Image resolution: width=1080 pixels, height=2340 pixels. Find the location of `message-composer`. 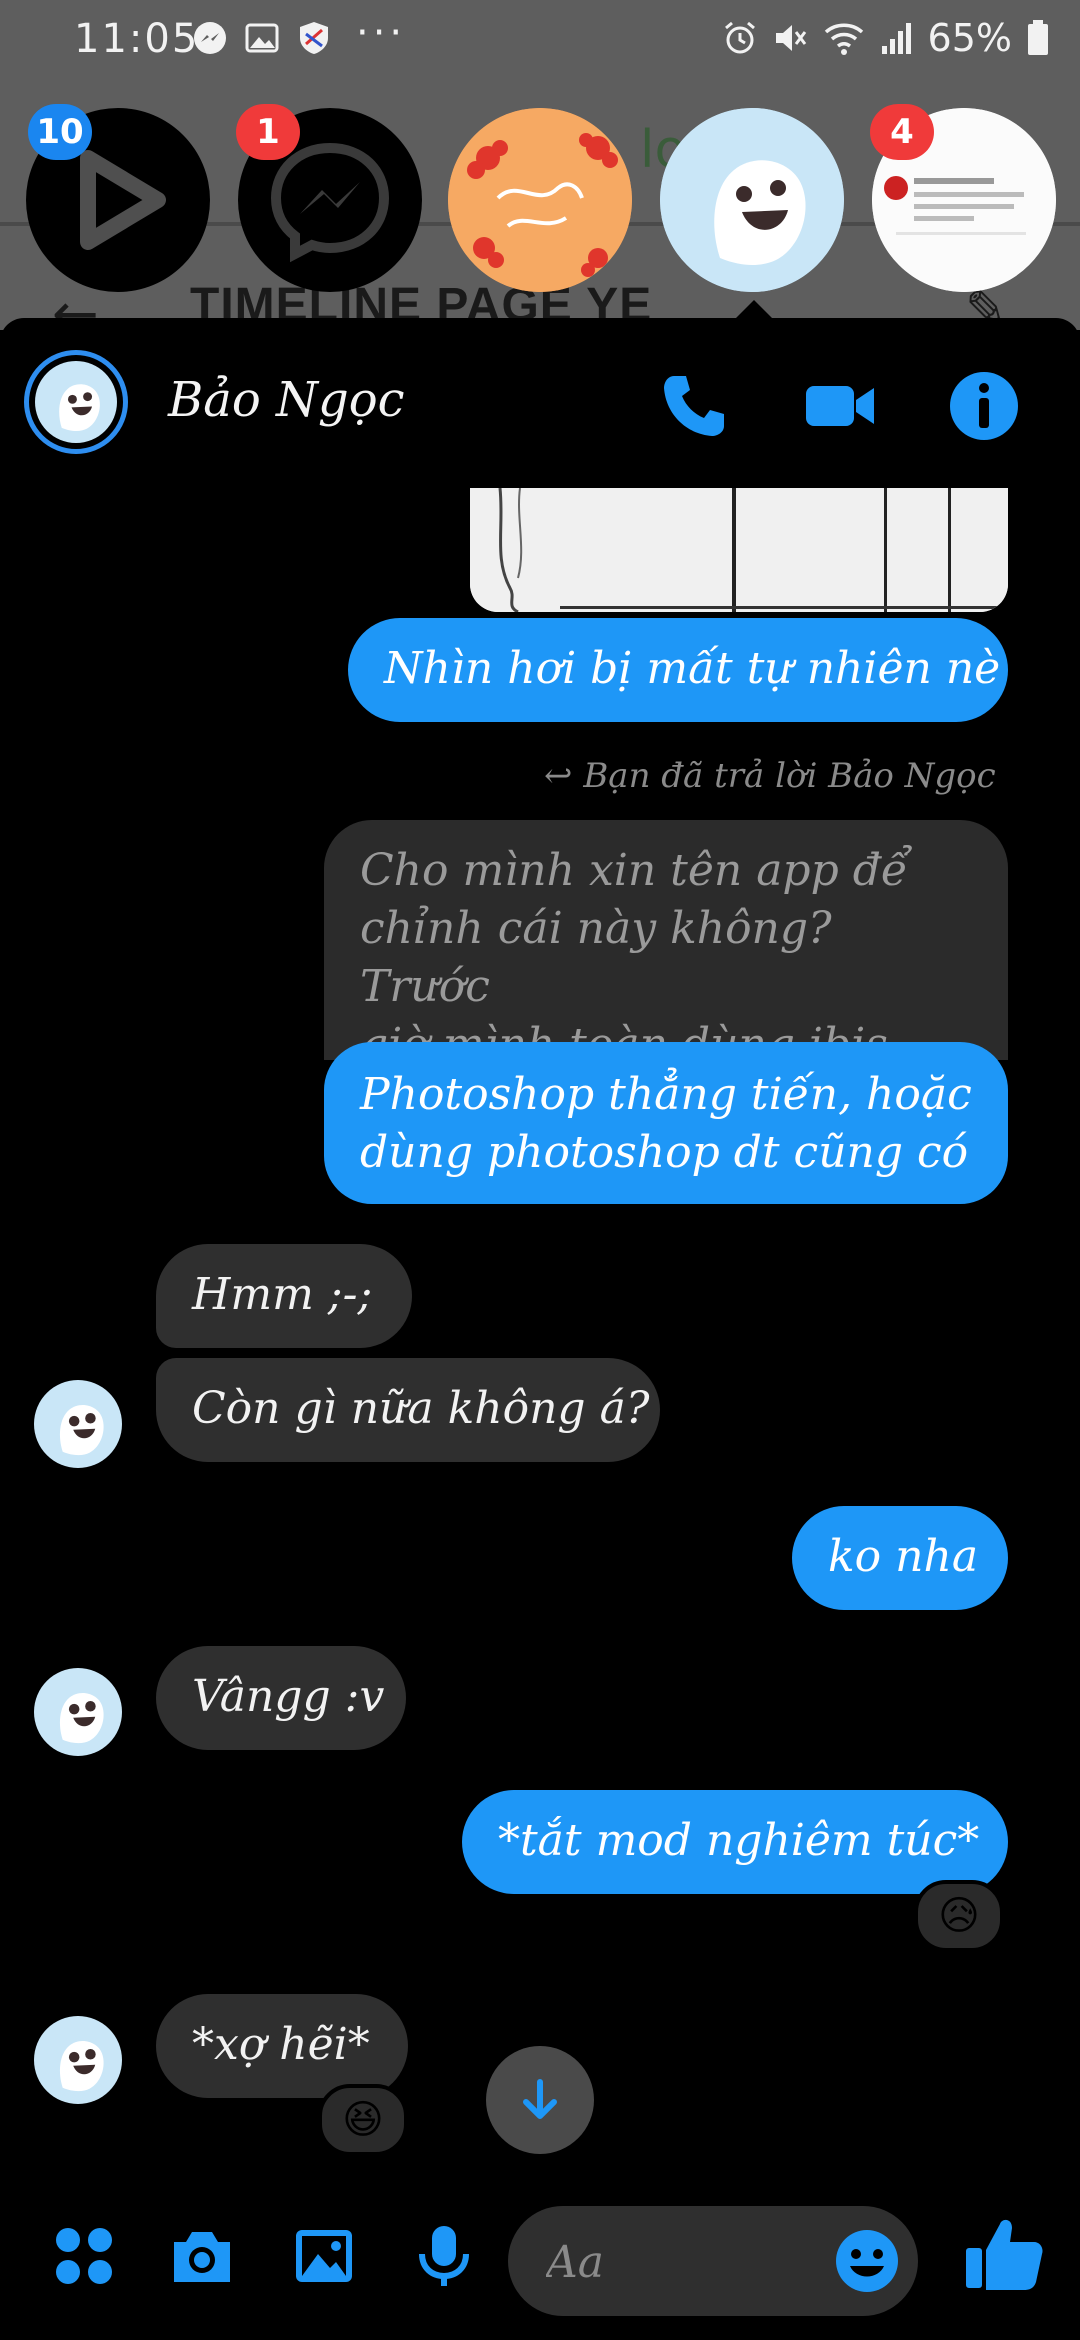

message-composer is located at coordinates (713, 2261).